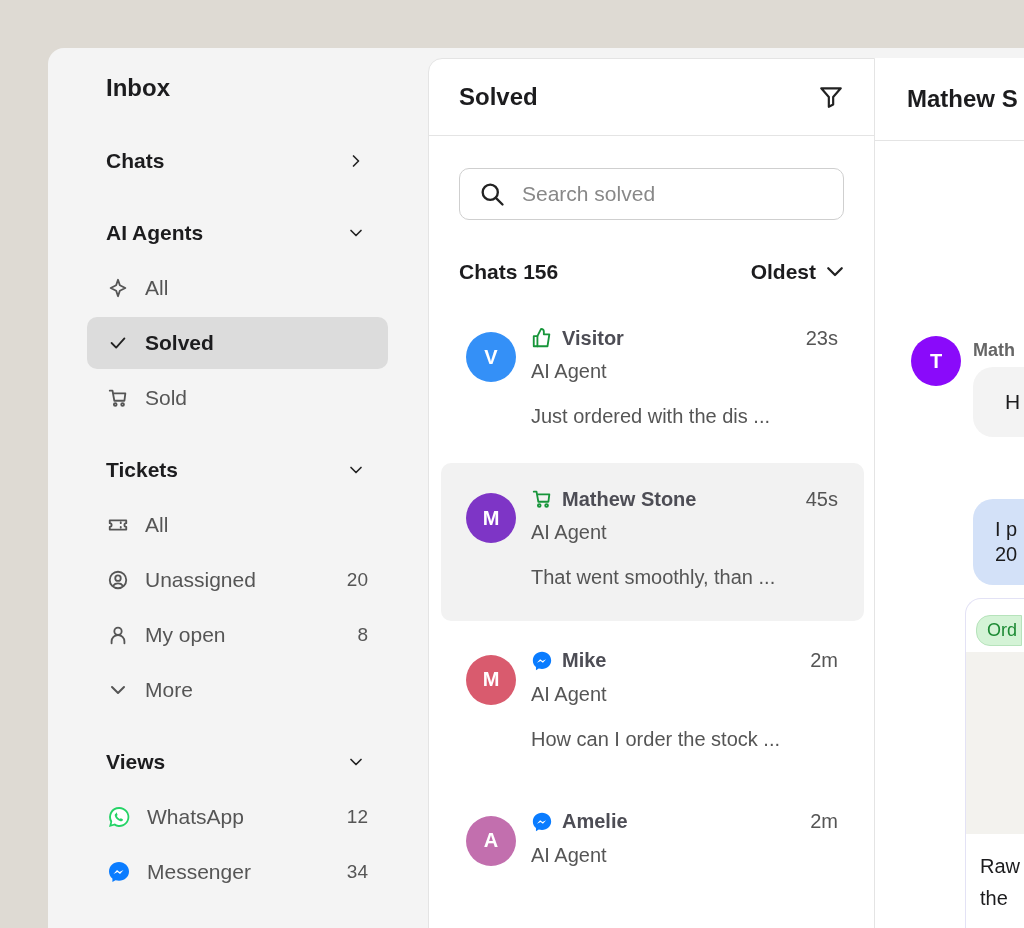 This screenshot has width=1024, height=928. Describe the element at coordinates (998, 402) in the screenshot. I see `message-bubble: H` at that location.